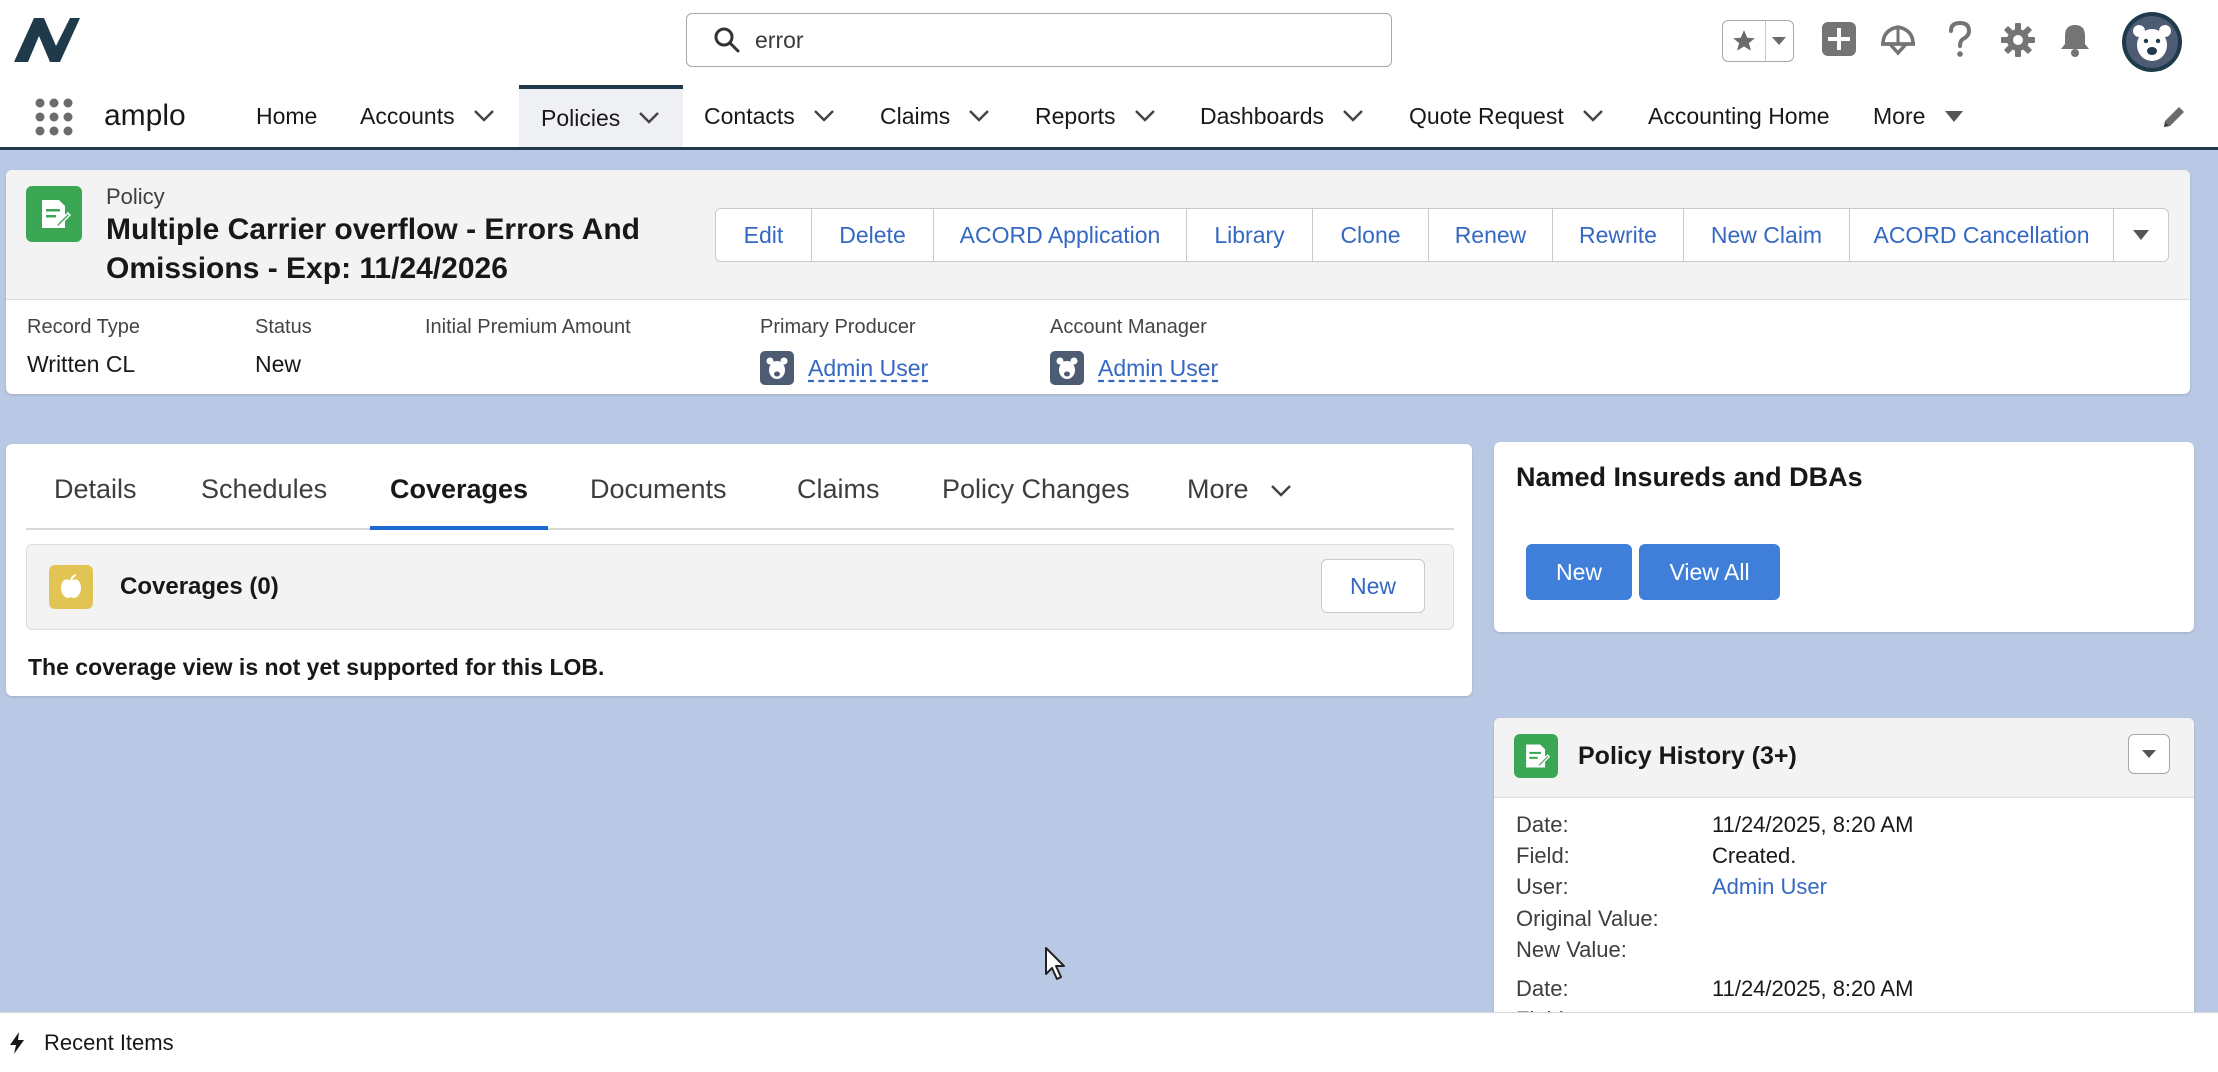  What do you see at coordinates (1036, 502) in the screenshot?
I see `tab-policy-changes: Policy Changes` at bounding box center [1036, 502].